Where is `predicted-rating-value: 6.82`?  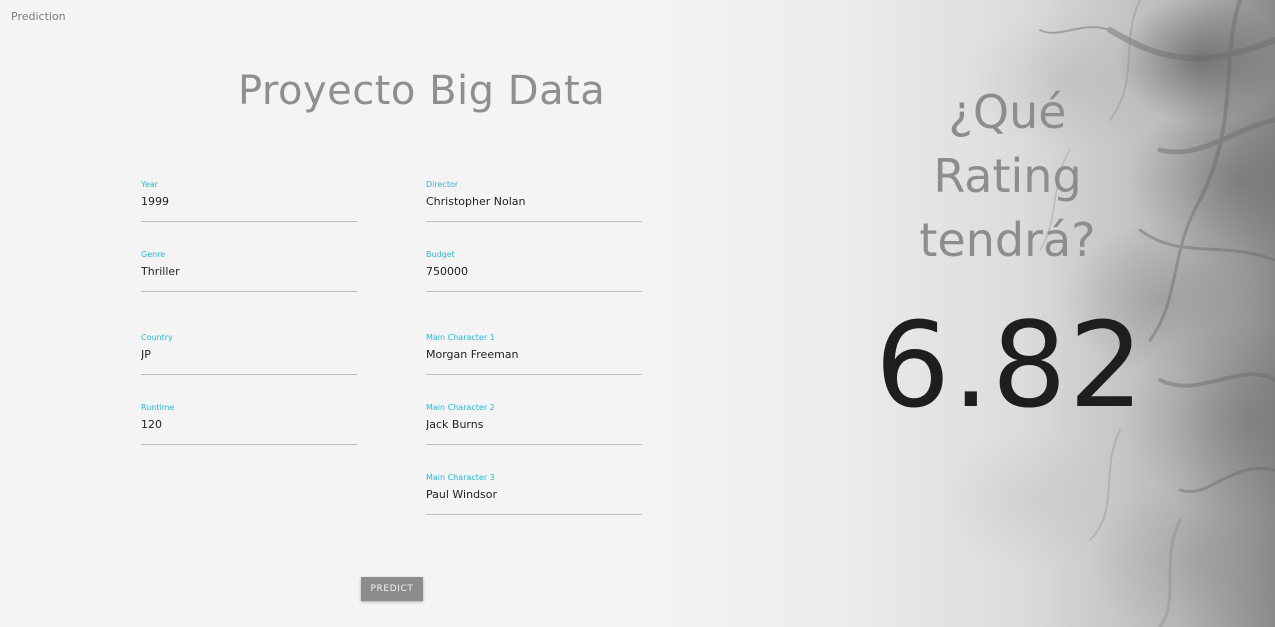 predicted-rating-value: 6.82 is located at coordinates (1010, 365).